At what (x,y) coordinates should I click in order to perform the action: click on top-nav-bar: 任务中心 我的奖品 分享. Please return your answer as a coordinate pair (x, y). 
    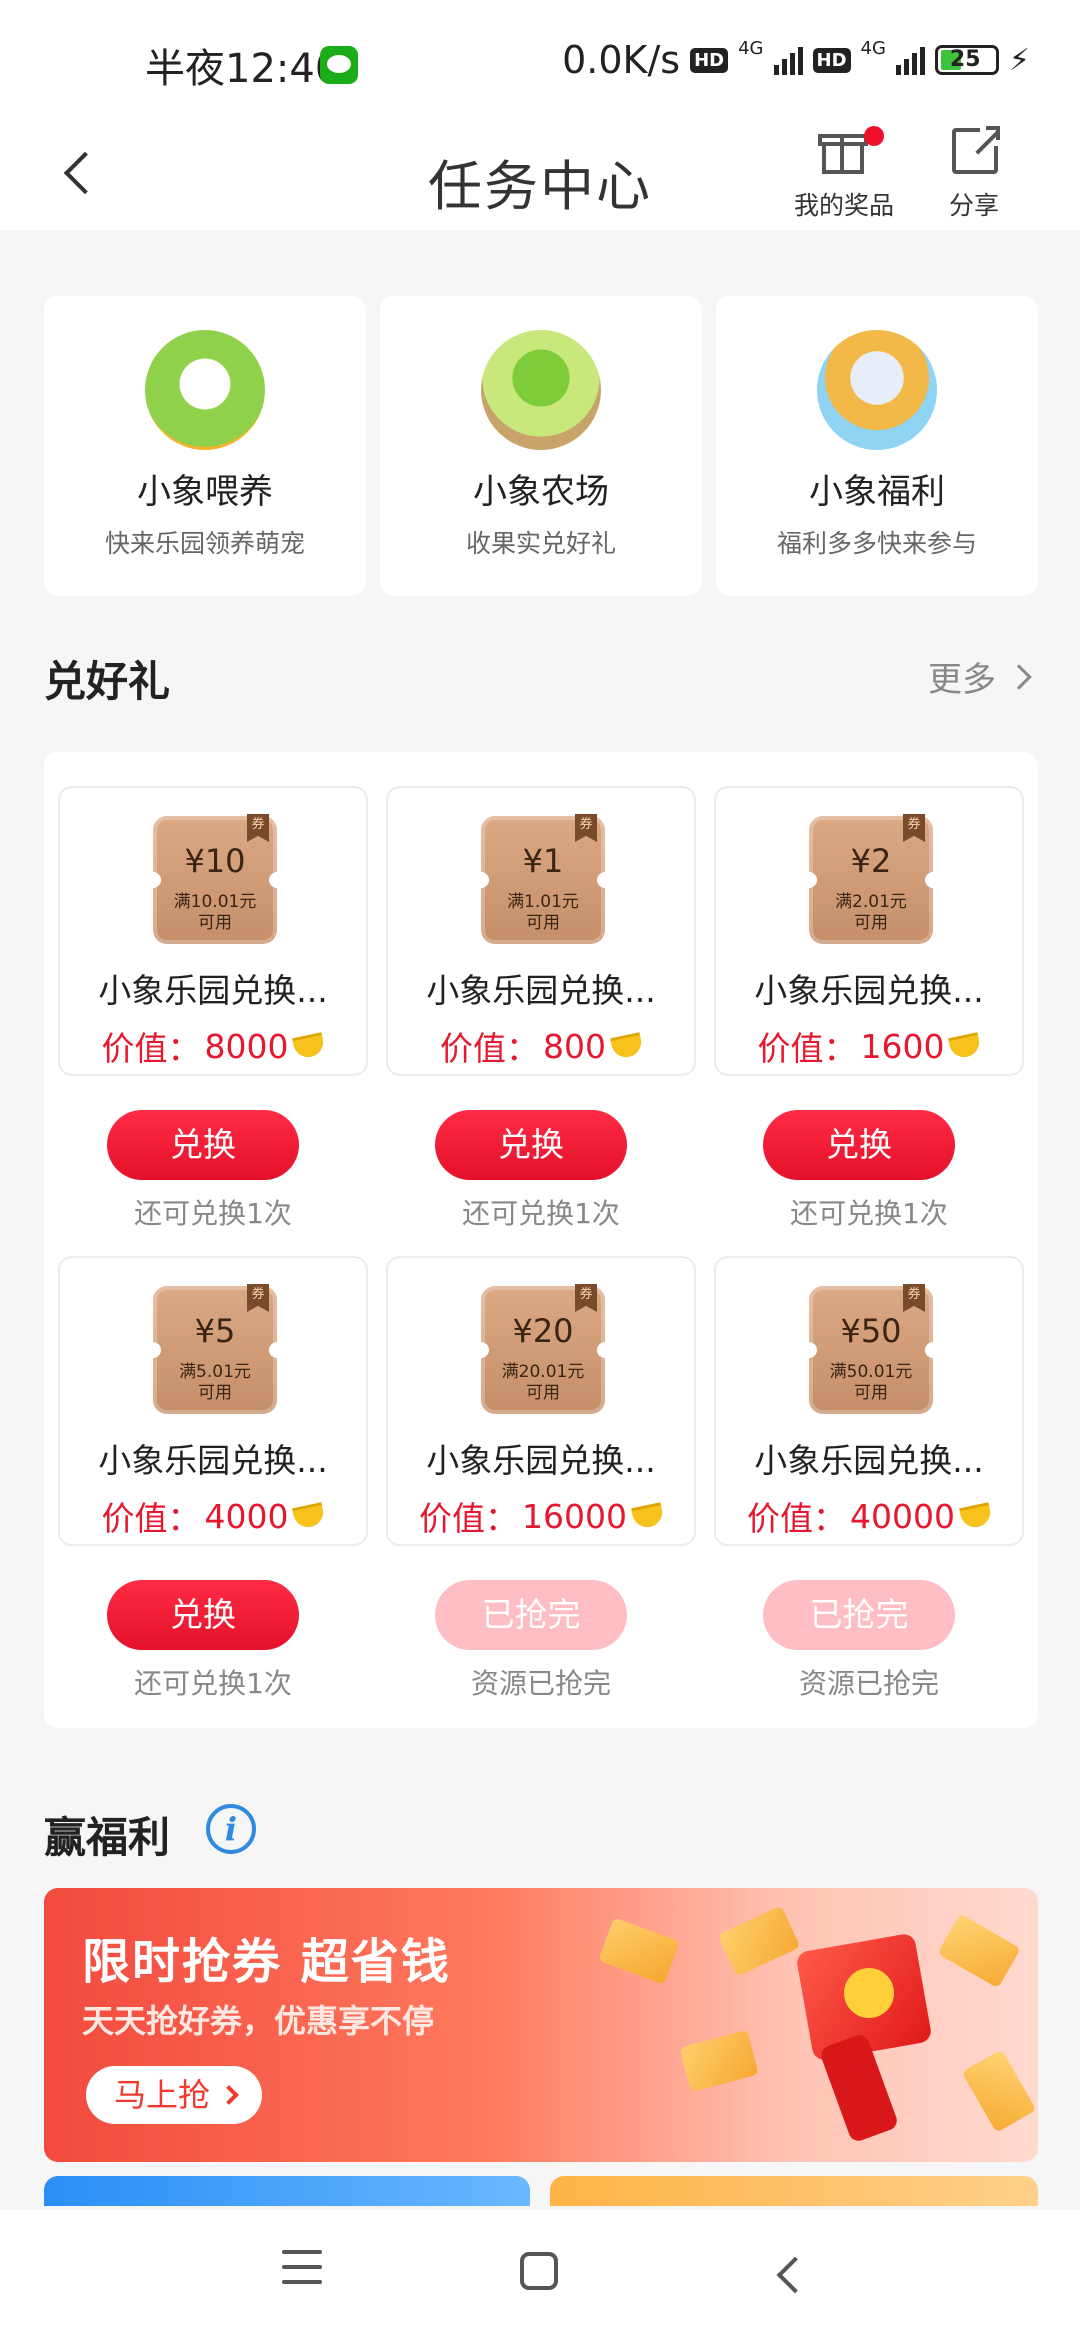
    Looking at the image, I should click on (540, 175).